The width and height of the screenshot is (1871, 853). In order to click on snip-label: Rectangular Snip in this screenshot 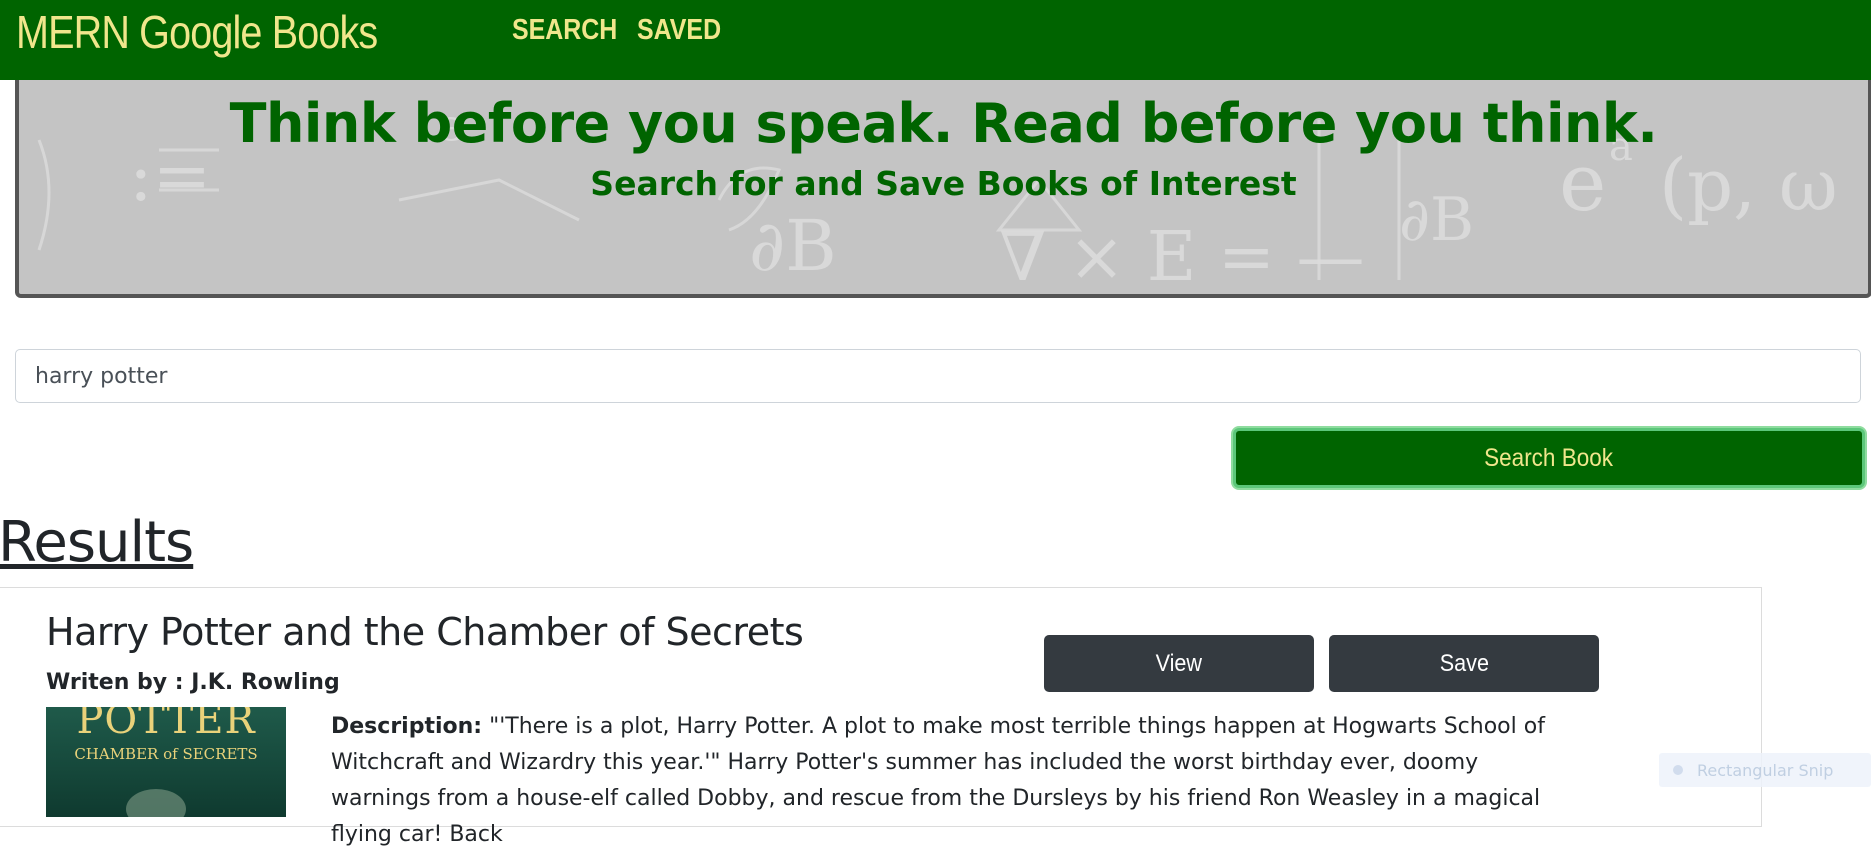, I will do `click(1765, 770)`.